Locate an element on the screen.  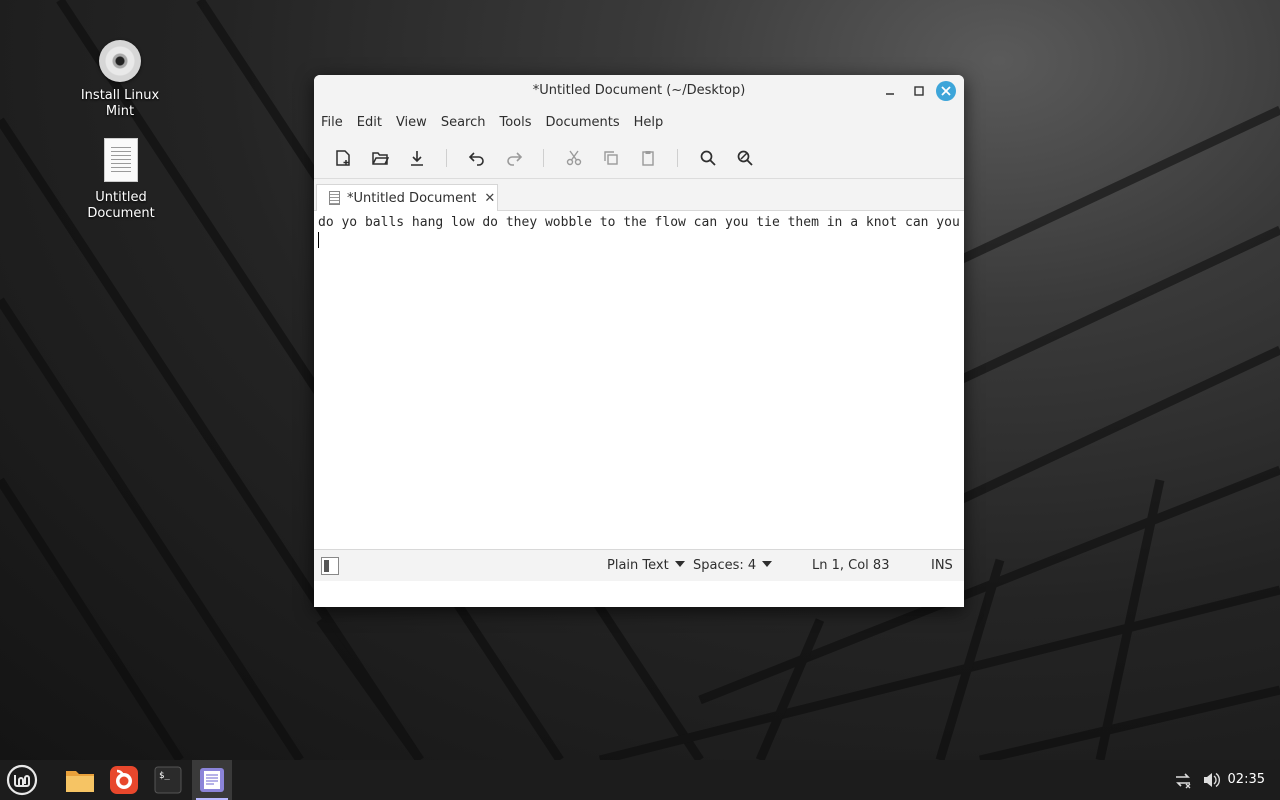
titlebar: *Untitled Document (~/Desktop) is located at coordinates (639, 91).